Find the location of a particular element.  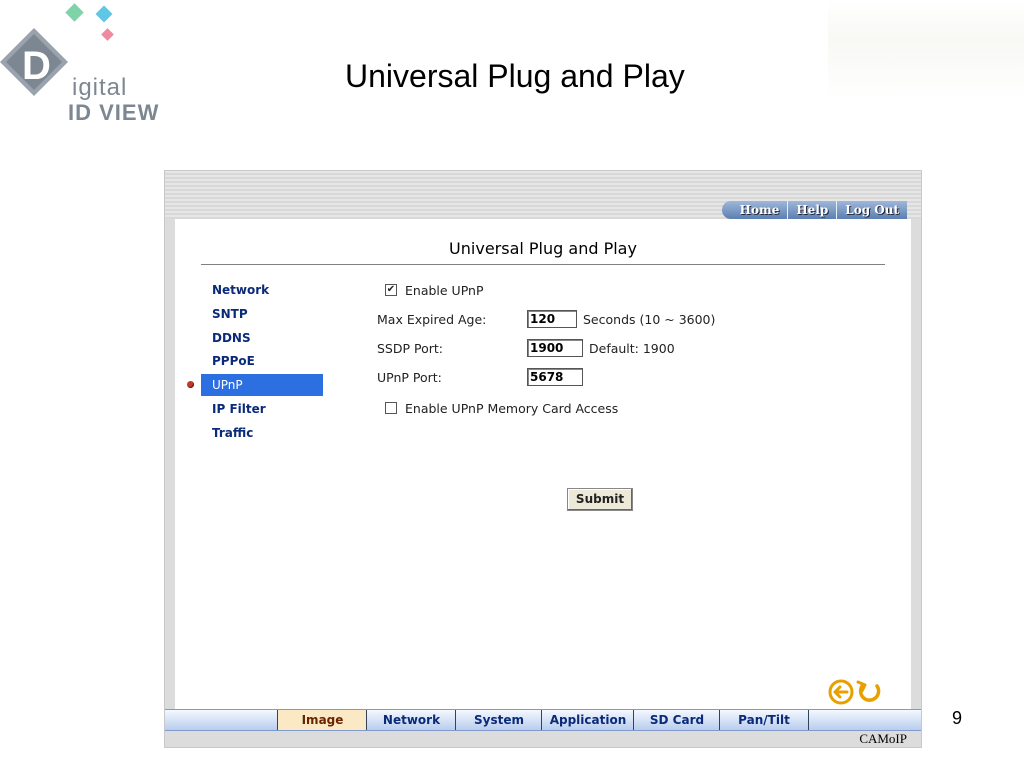

sidebar-item-label: SNTP is located at coordinates (230, 313).